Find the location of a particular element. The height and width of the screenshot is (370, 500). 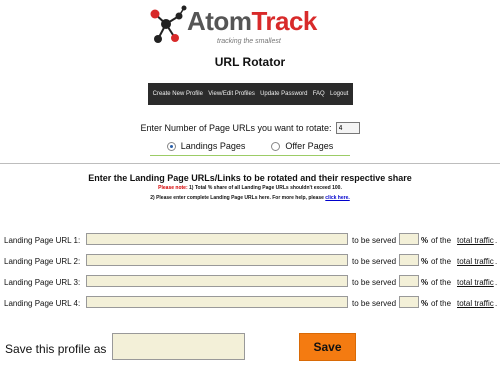

section-divider is located at coordinates (250, 163).